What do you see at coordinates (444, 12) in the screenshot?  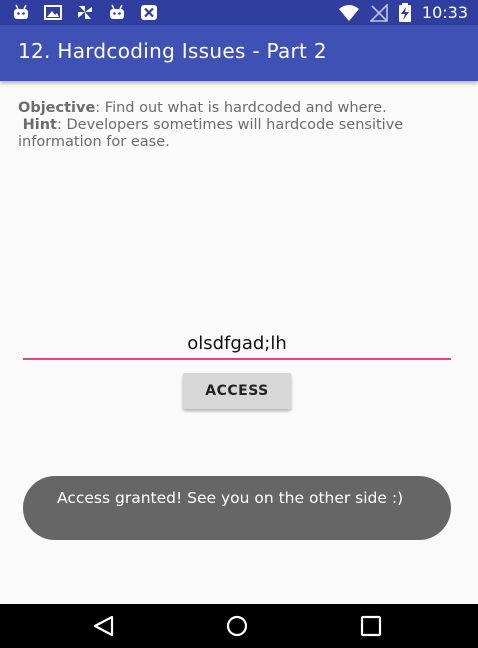 I see `status-time: 10:33` at bounding box center [444, 12].